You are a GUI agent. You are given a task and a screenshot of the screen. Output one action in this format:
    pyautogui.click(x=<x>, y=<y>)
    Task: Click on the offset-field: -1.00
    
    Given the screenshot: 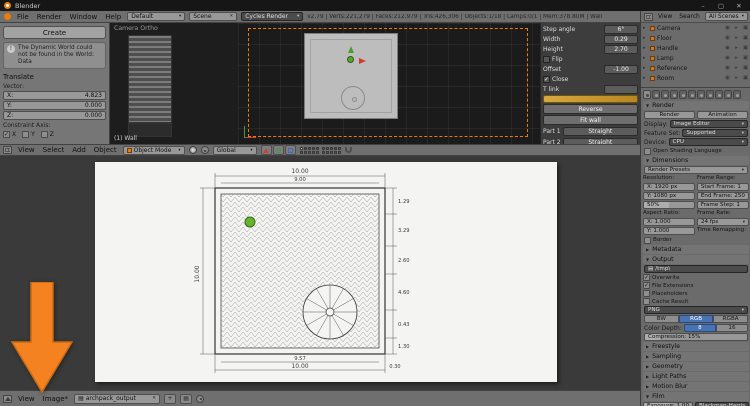 What is the action you would take?
    pyautogui.click(x=621, y=69)
    